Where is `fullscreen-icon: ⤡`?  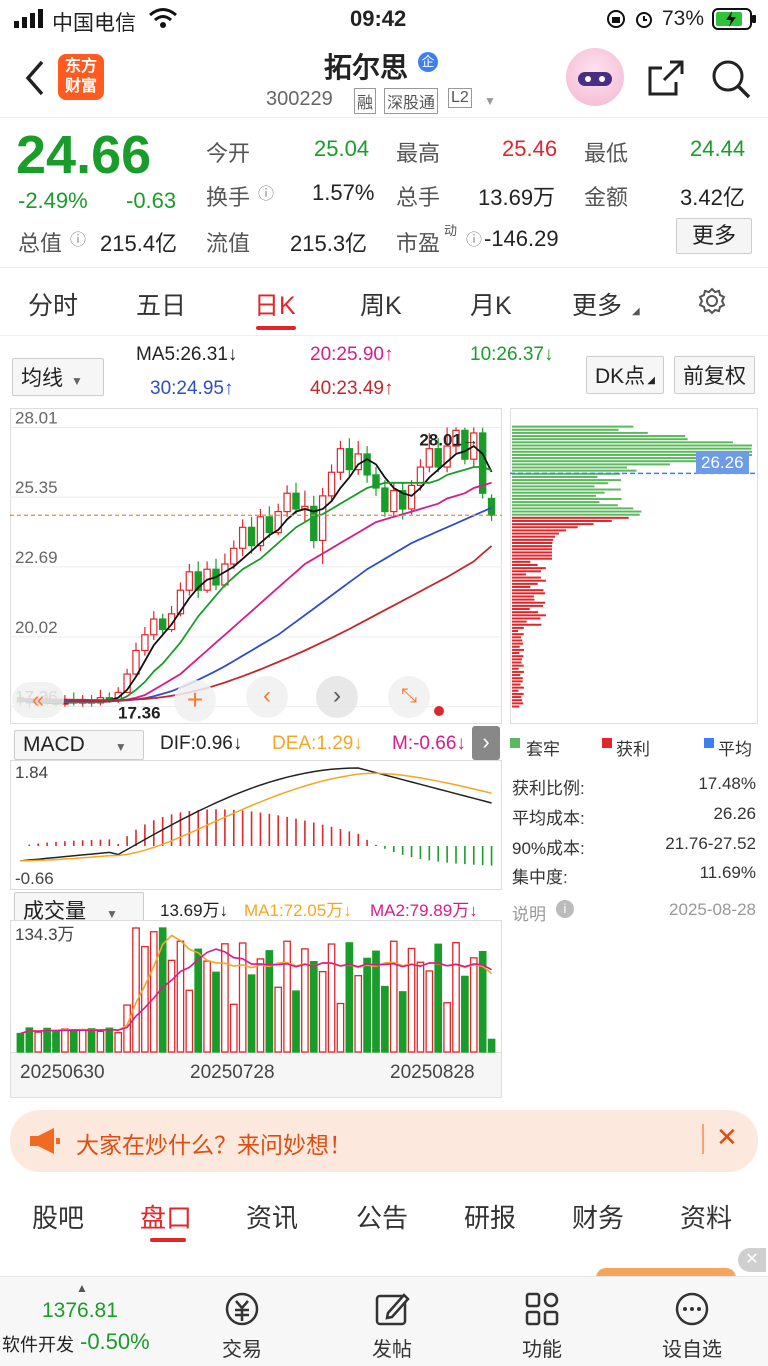
fullscreen-icon: ⤡ is located at coordinates (409, 697).